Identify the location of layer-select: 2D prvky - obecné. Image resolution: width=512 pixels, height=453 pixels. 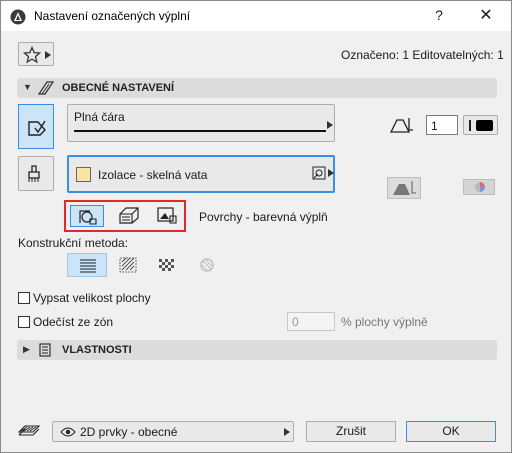
(173, 431).